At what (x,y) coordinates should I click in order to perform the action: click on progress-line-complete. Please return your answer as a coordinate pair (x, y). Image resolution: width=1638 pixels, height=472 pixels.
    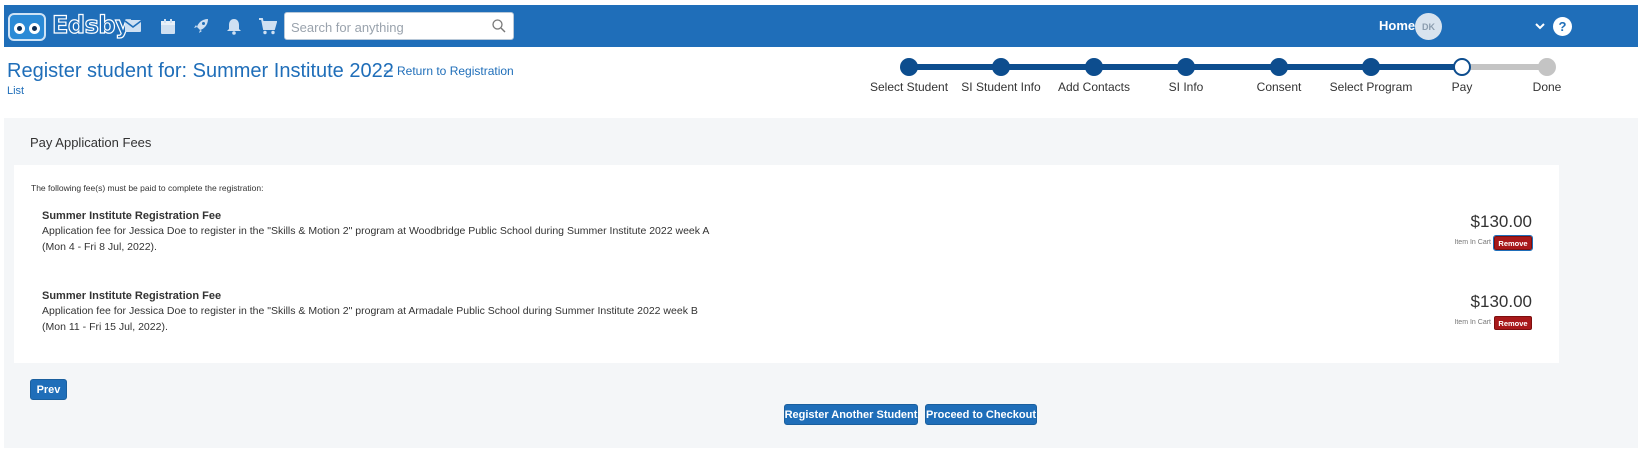
    Looking at the image, I should click on (1185, 67).